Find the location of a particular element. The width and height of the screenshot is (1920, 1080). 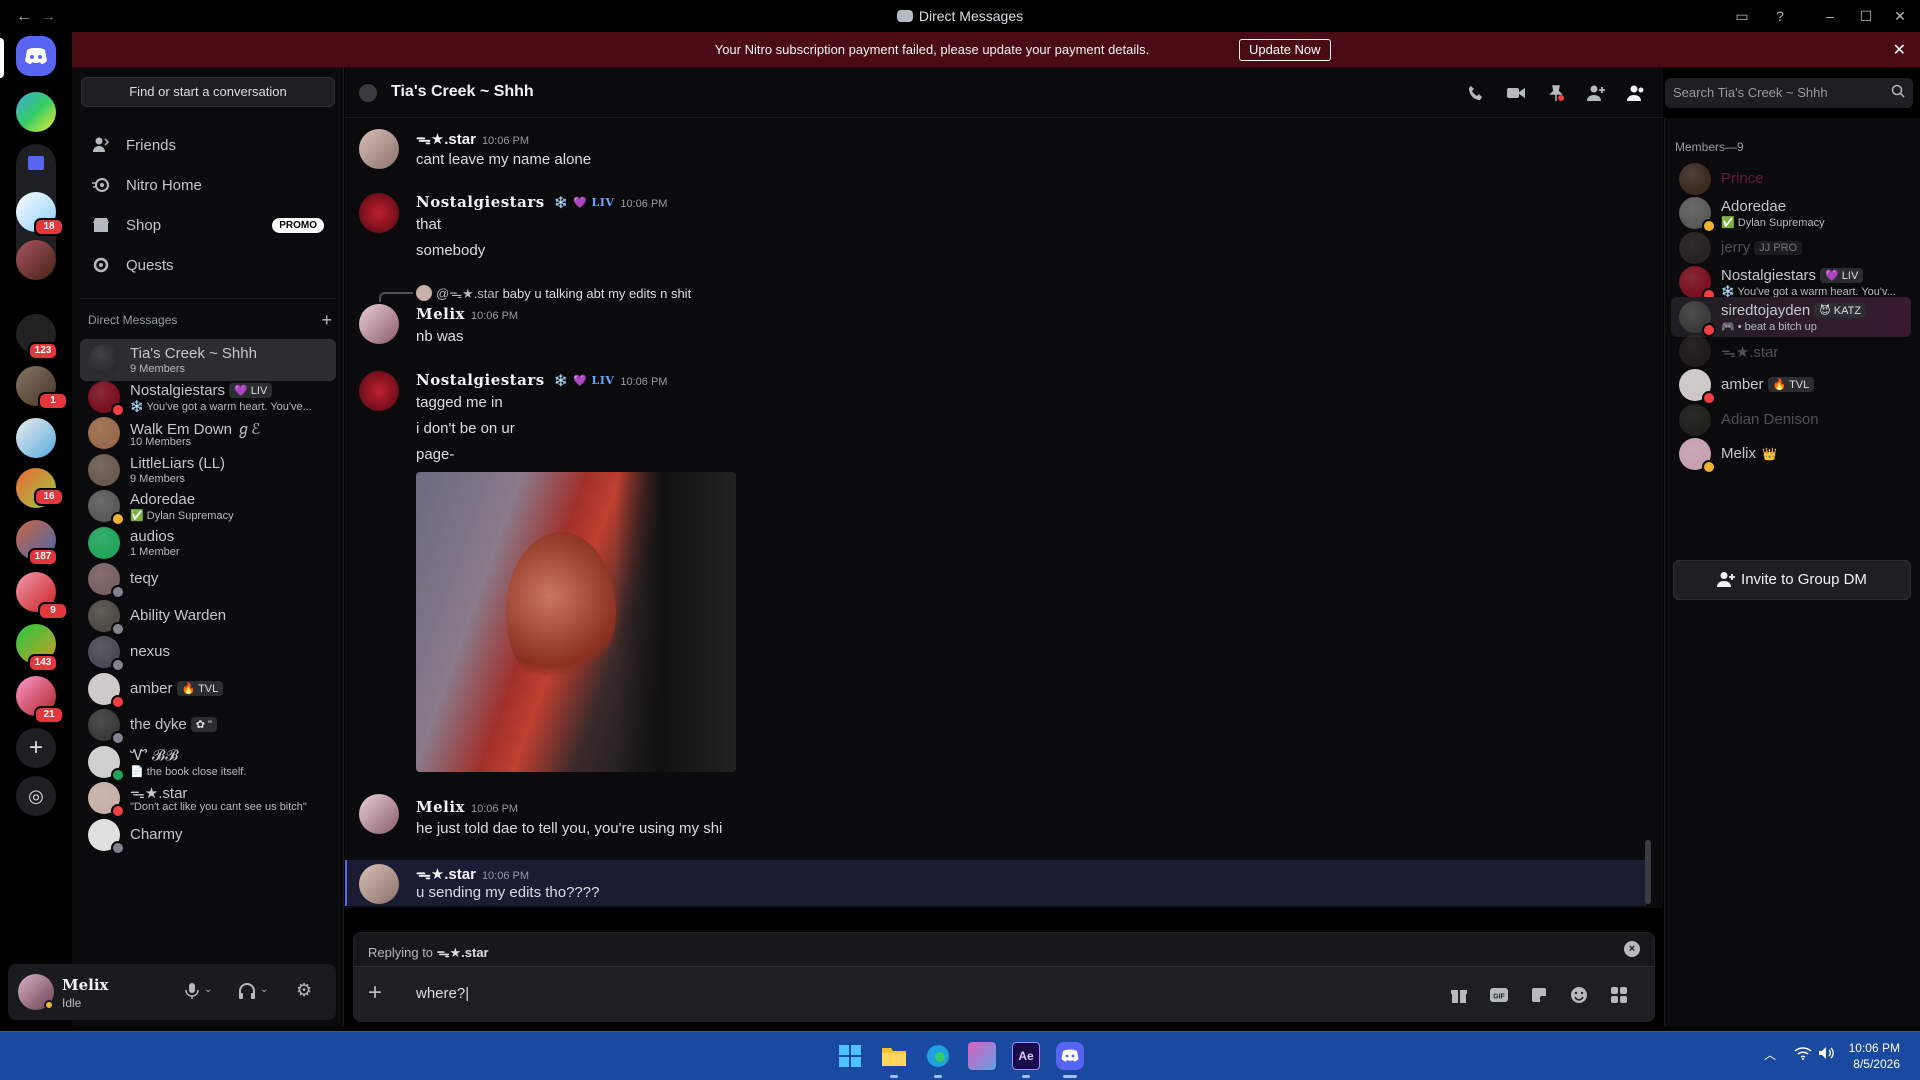

add-server-icon: + is located at coordinates (36, 748).